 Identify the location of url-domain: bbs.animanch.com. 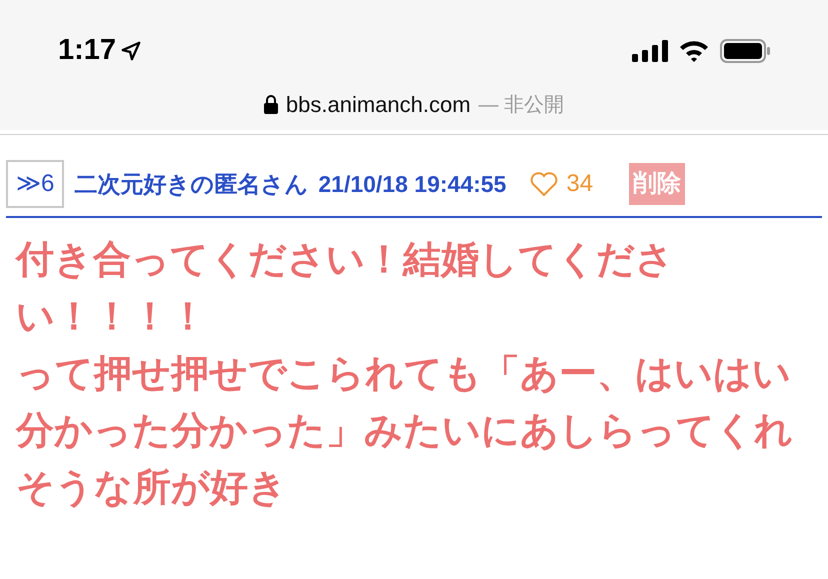
(378, 104).